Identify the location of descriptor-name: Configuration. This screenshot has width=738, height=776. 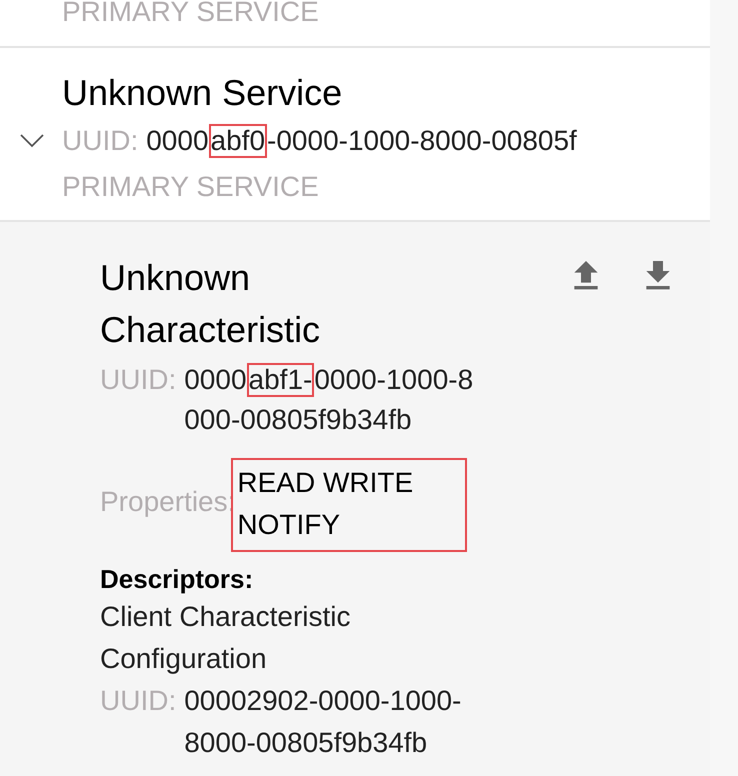
(184, 659).